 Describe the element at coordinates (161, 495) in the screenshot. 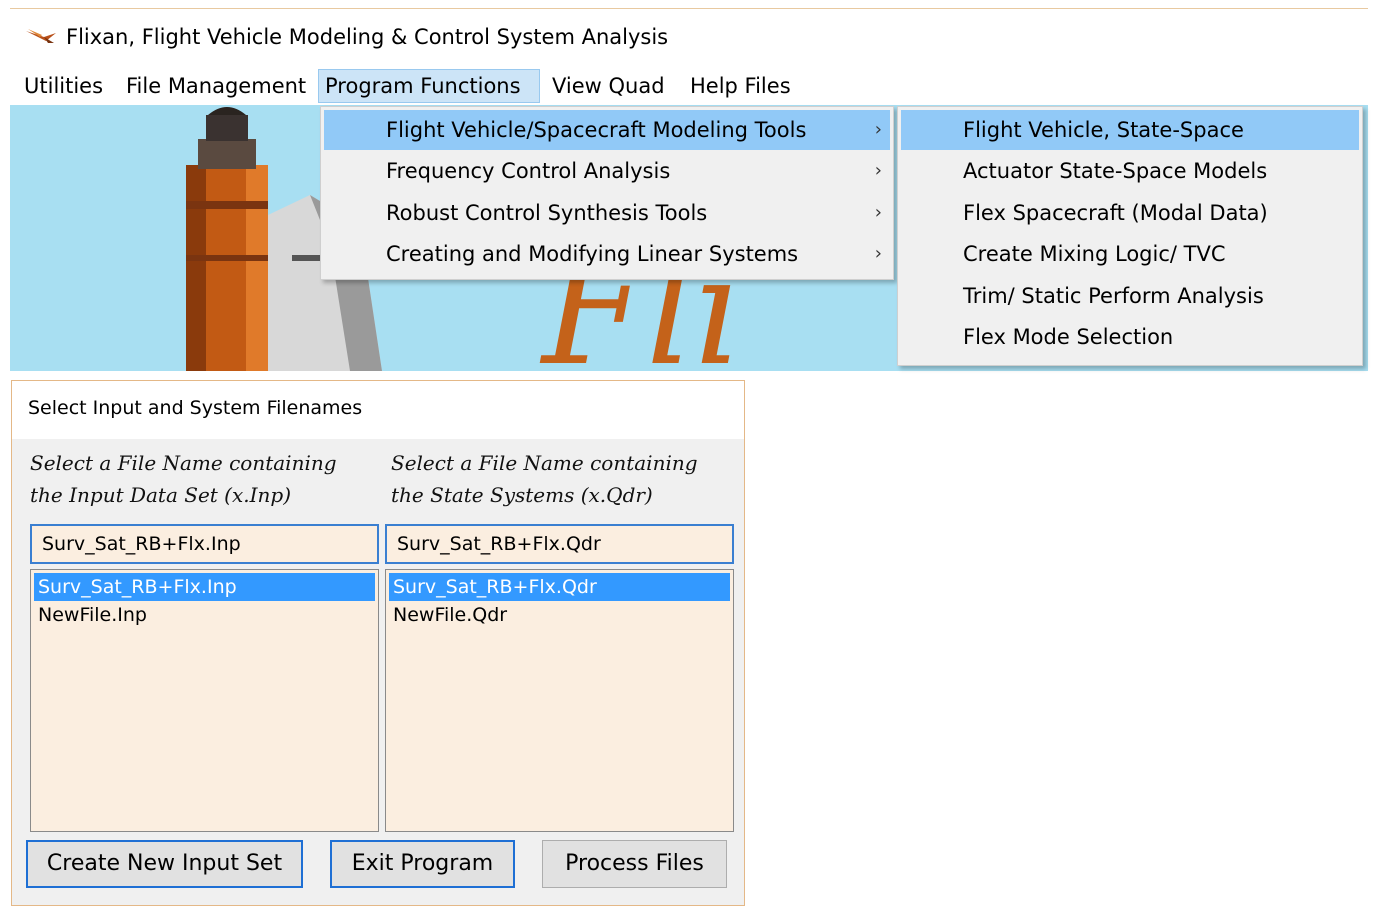

I see `input-caption-line2: the Input Data Set (x.Inp)` at that location.